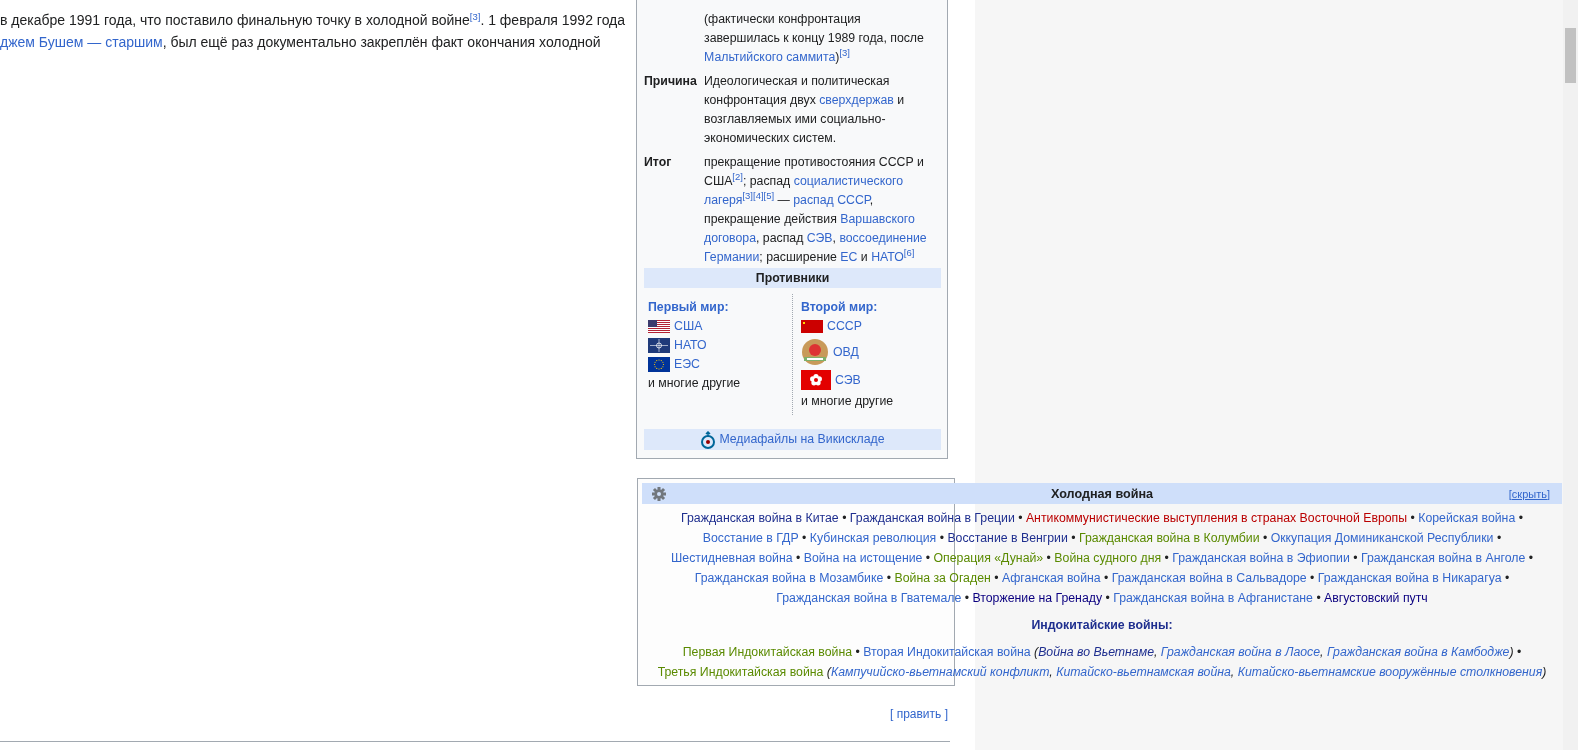  Describe the element at coordinates (690, 345) in the screenshot. I see `country-link: НАТО` at that location.